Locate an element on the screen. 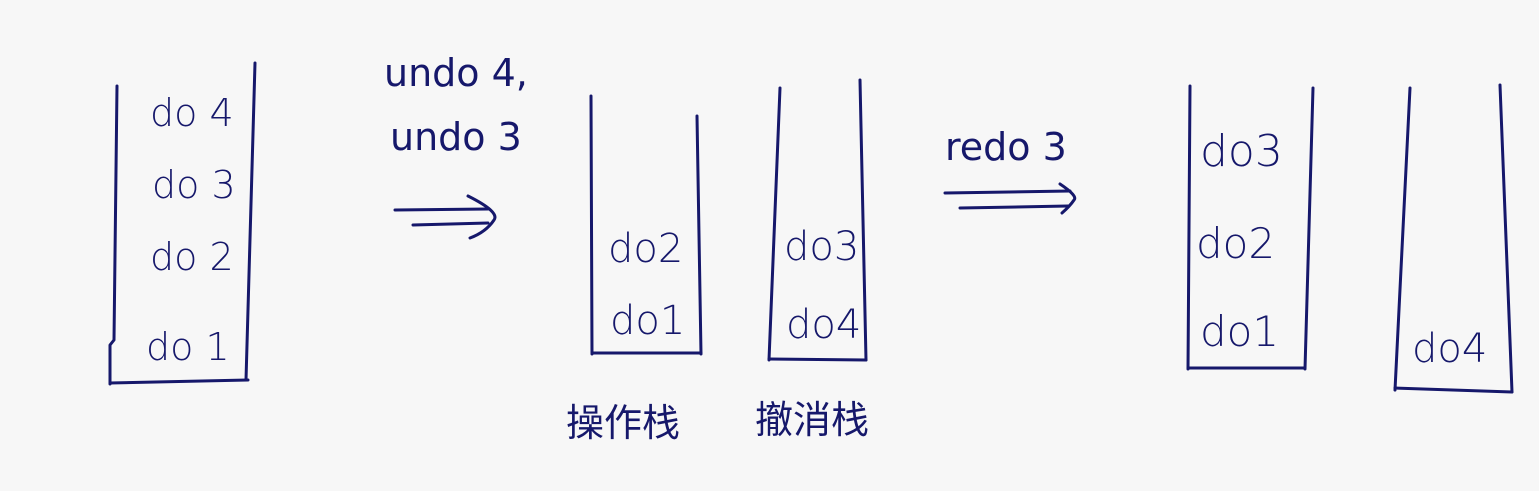 Image resolution: width=1539 pixels, height=491 pixels. stack-item: do 2 is located at coordinates (192, 257).